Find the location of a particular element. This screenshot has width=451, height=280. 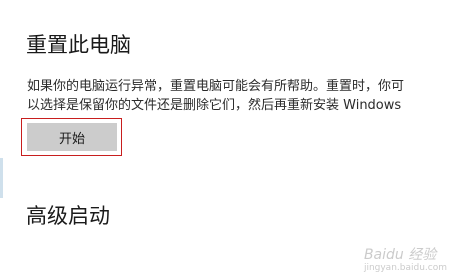

baidu-watermark: Baidu 经验 jingyan.baidu.com is located at coordinates (405, 260).